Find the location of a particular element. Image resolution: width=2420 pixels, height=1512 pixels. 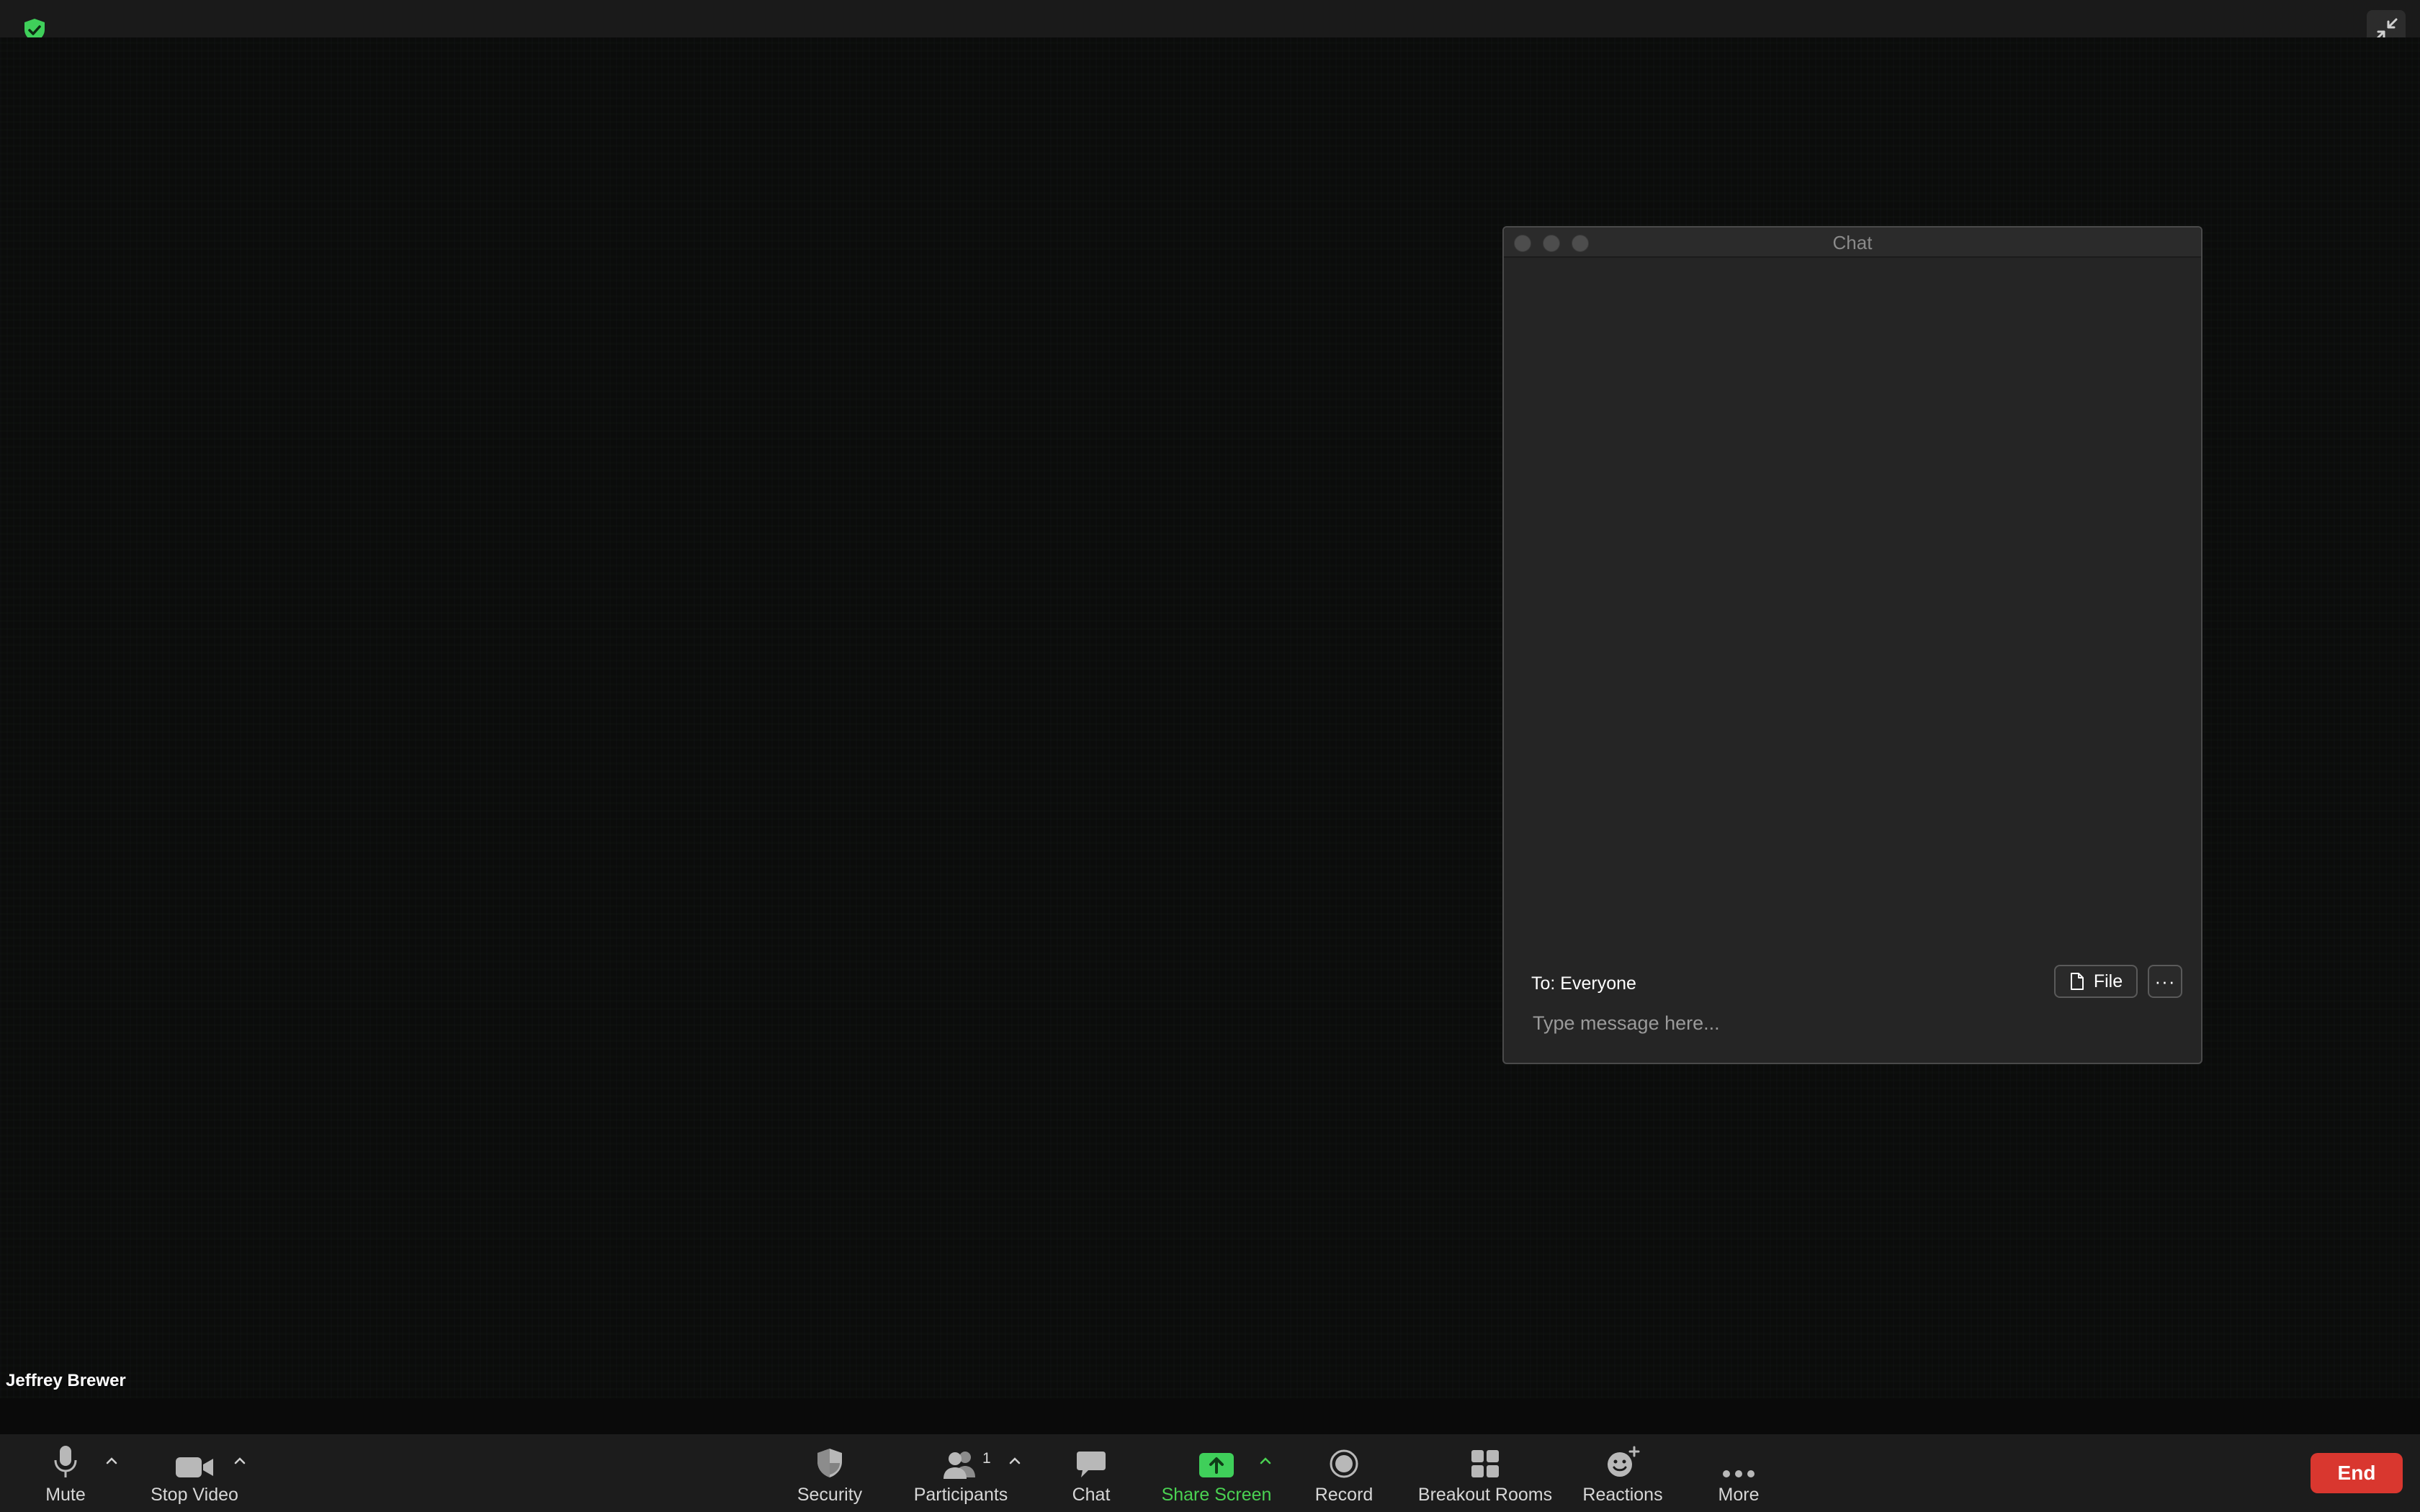

microphone-icon is located at coordinates (65, 1461).